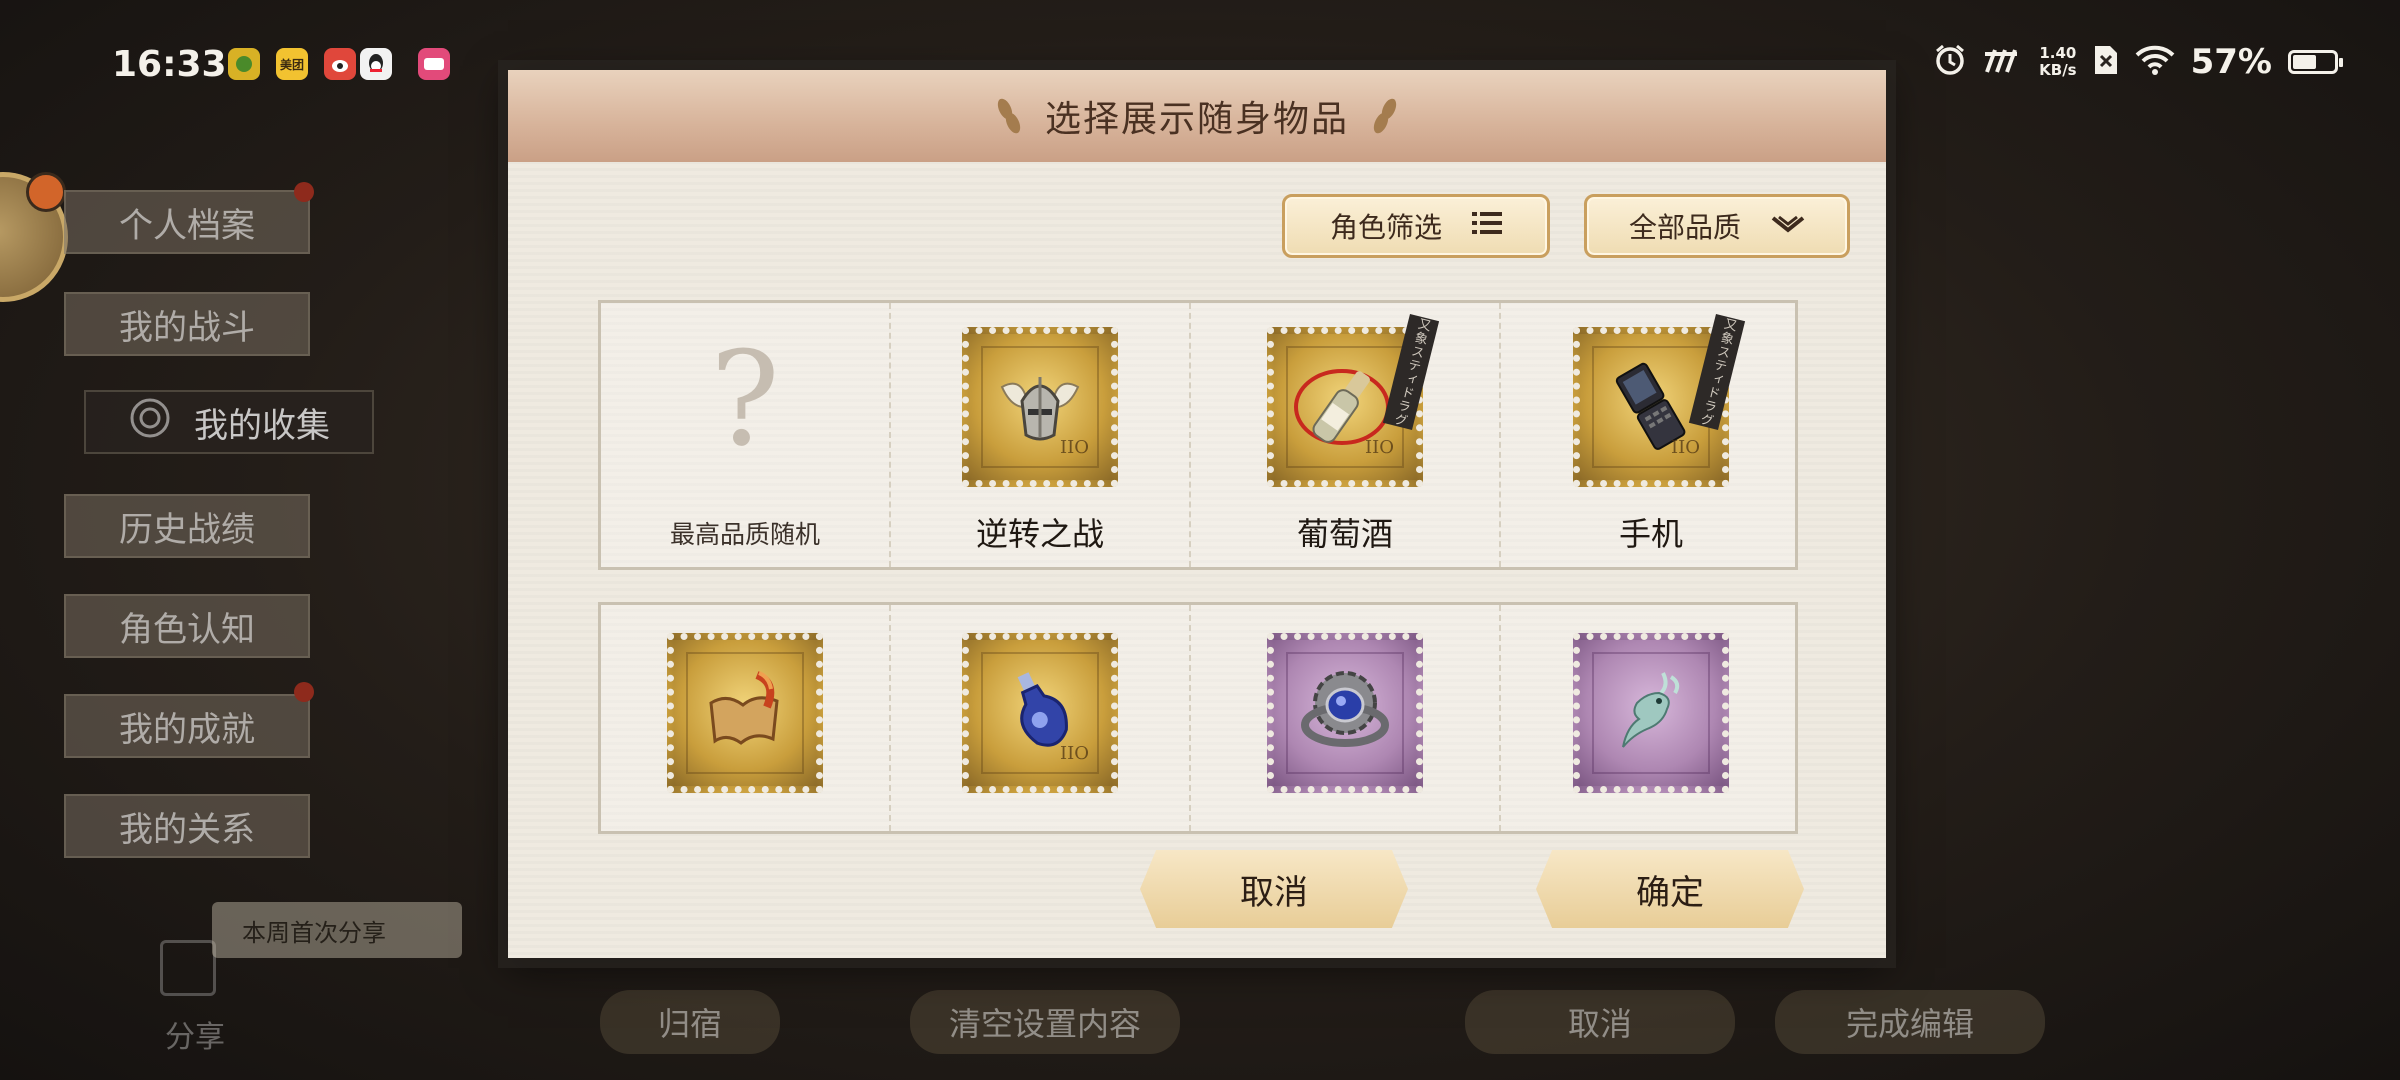 The height and width of the screenshot is (1080, 2400). What do you see at coordinates (187, 526) in the screenshot?
I see `side-item-history: 历史战绩` at bounding box center [187, 526].